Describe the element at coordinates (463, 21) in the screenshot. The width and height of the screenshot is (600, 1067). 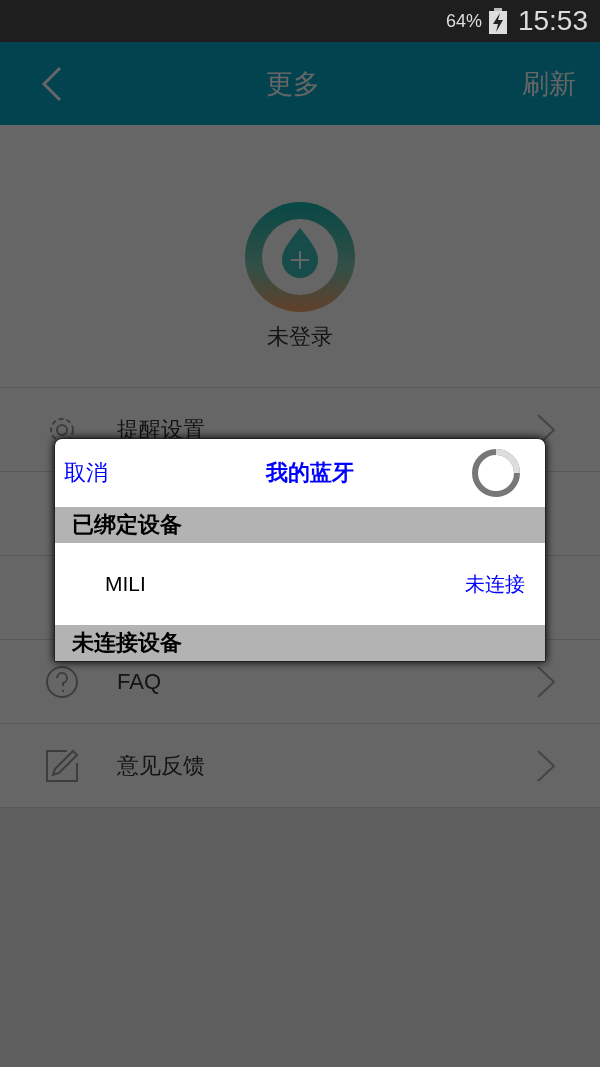
I see `battery-percent: 64%` at that location.